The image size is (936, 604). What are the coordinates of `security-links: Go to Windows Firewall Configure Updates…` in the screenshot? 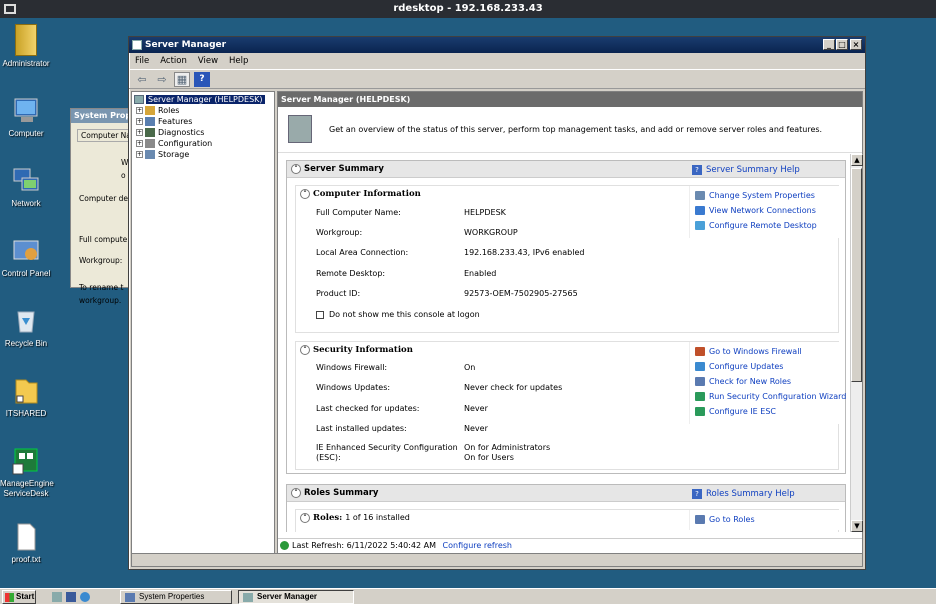 It's located at (767, 383).